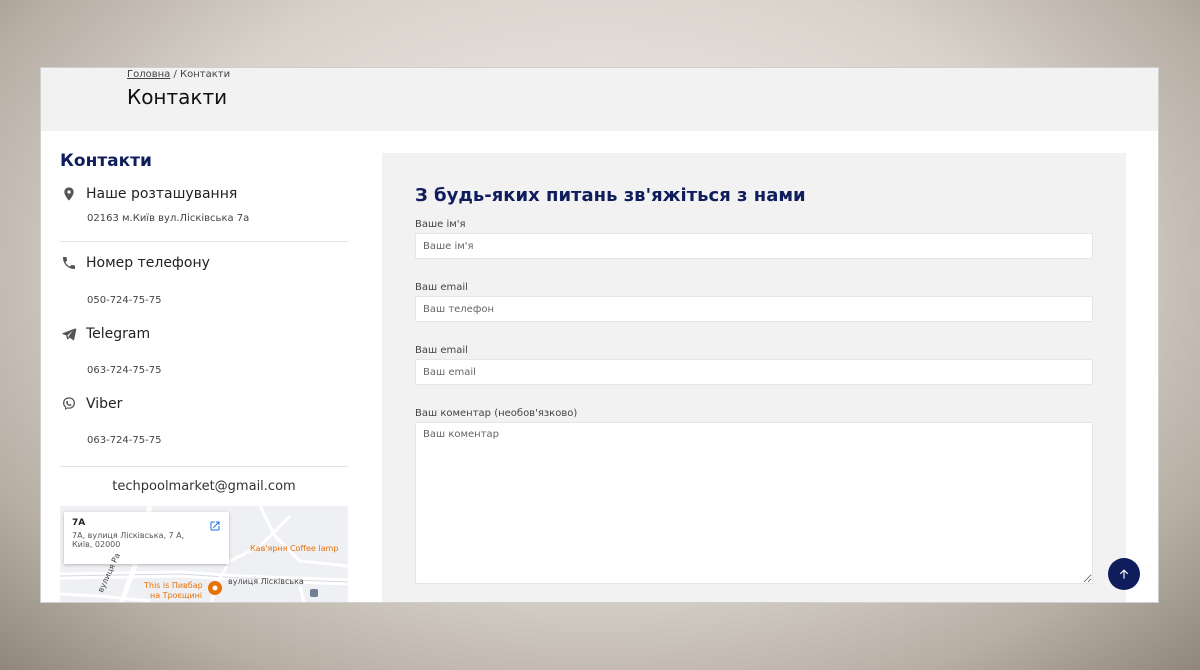 This screenshot has width=1200, height=670. Describe the element at coordinates (496, 413) in the screenshot. I see `comment-label: Ваш коментар (необов'язково)` at that location.